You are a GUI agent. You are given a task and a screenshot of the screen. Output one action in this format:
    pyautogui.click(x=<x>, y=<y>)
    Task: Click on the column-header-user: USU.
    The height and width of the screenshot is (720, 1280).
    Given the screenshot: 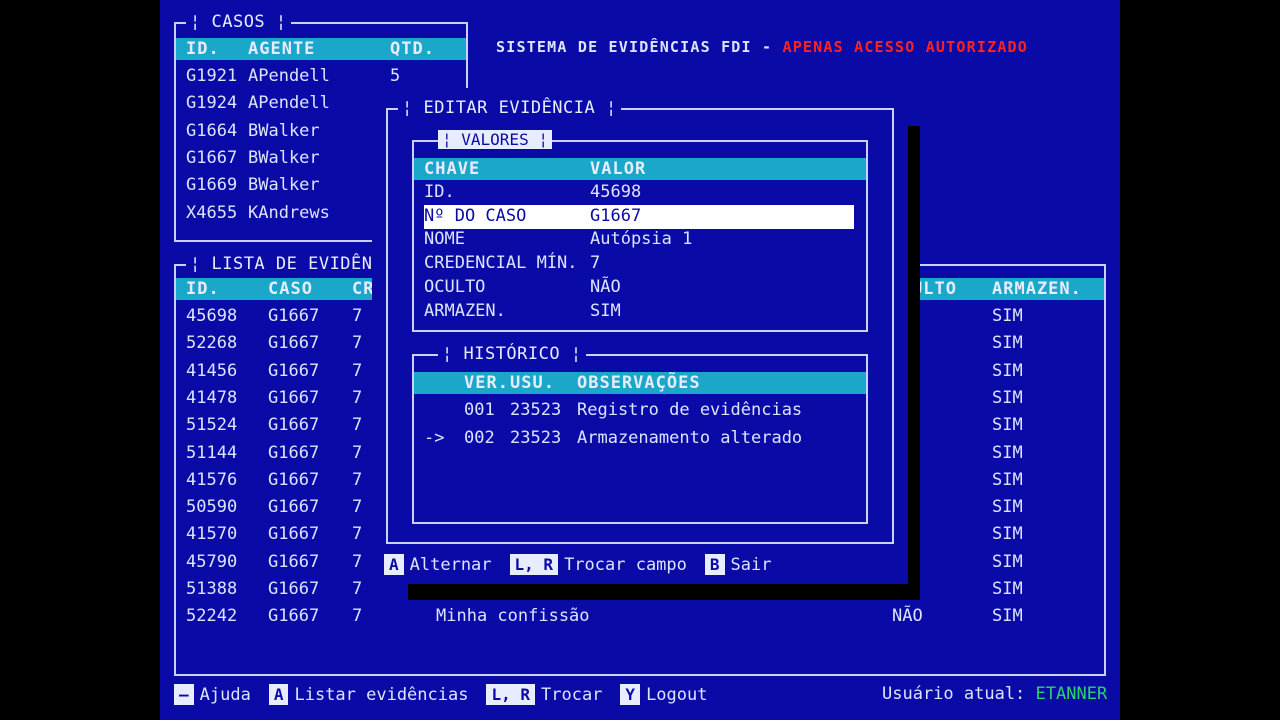 What is the action you would take?
    pyautogui.click(x=532, y=383)
    